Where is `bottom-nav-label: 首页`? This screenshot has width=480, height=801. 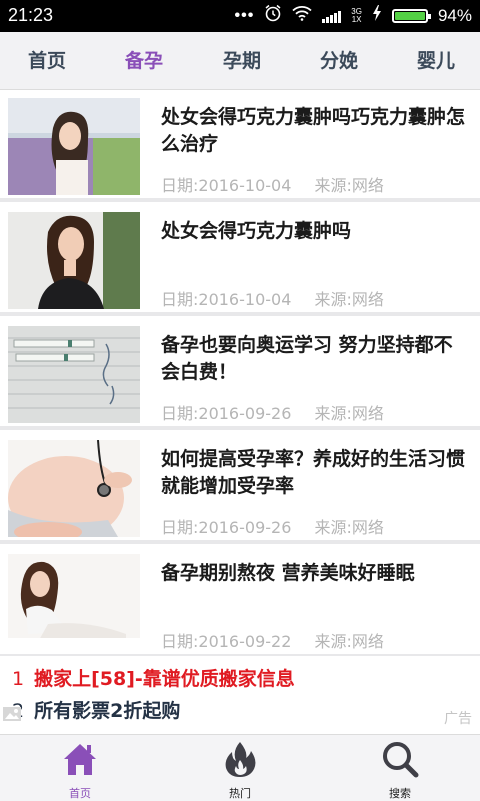
bottom-nav-label: 首页 is located at coordinates (80, 793).